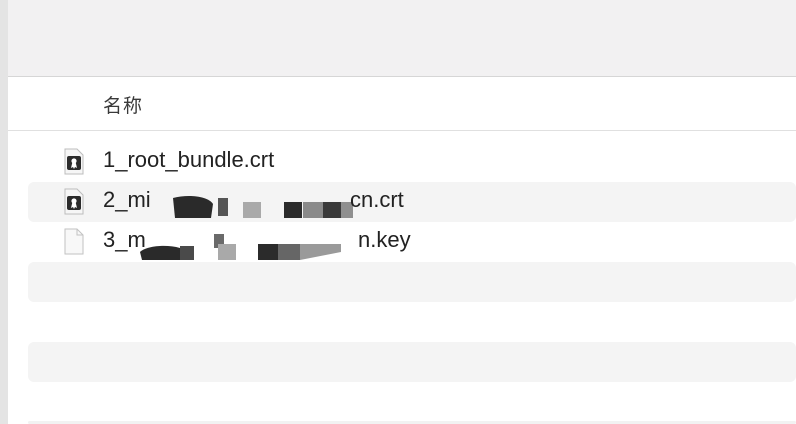 The width and height of the screenshot is (796, 424). I want to click on window-left-edge, so click(4, 212).